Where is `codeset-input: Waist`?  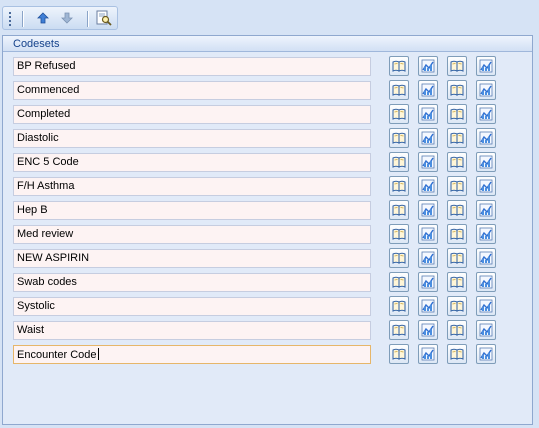 codeset-input: Waist is located at coordinates (192, 330).